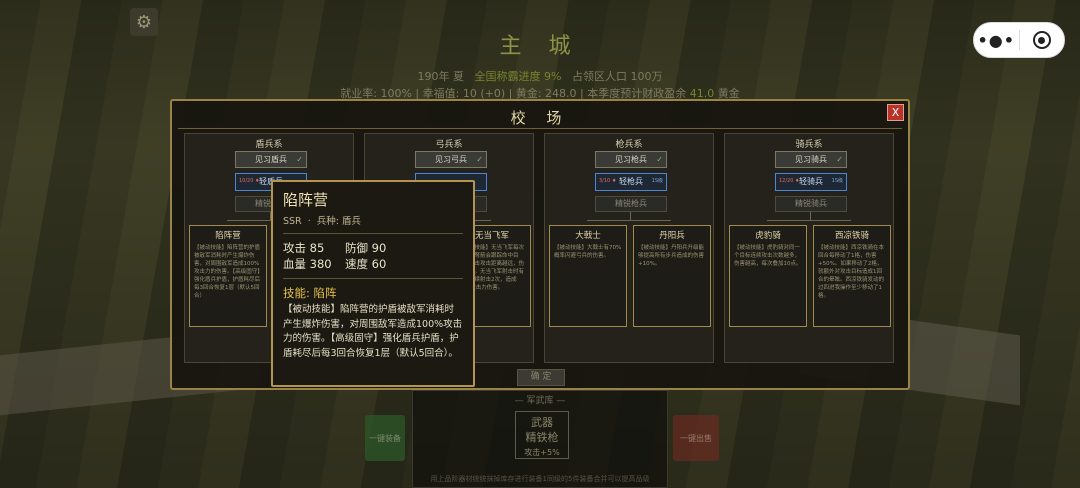  What do you see at coordinates (553, 76) in the screenshot?
I see `conquest-progress-value: 9%` at bounding box center [553, 76].